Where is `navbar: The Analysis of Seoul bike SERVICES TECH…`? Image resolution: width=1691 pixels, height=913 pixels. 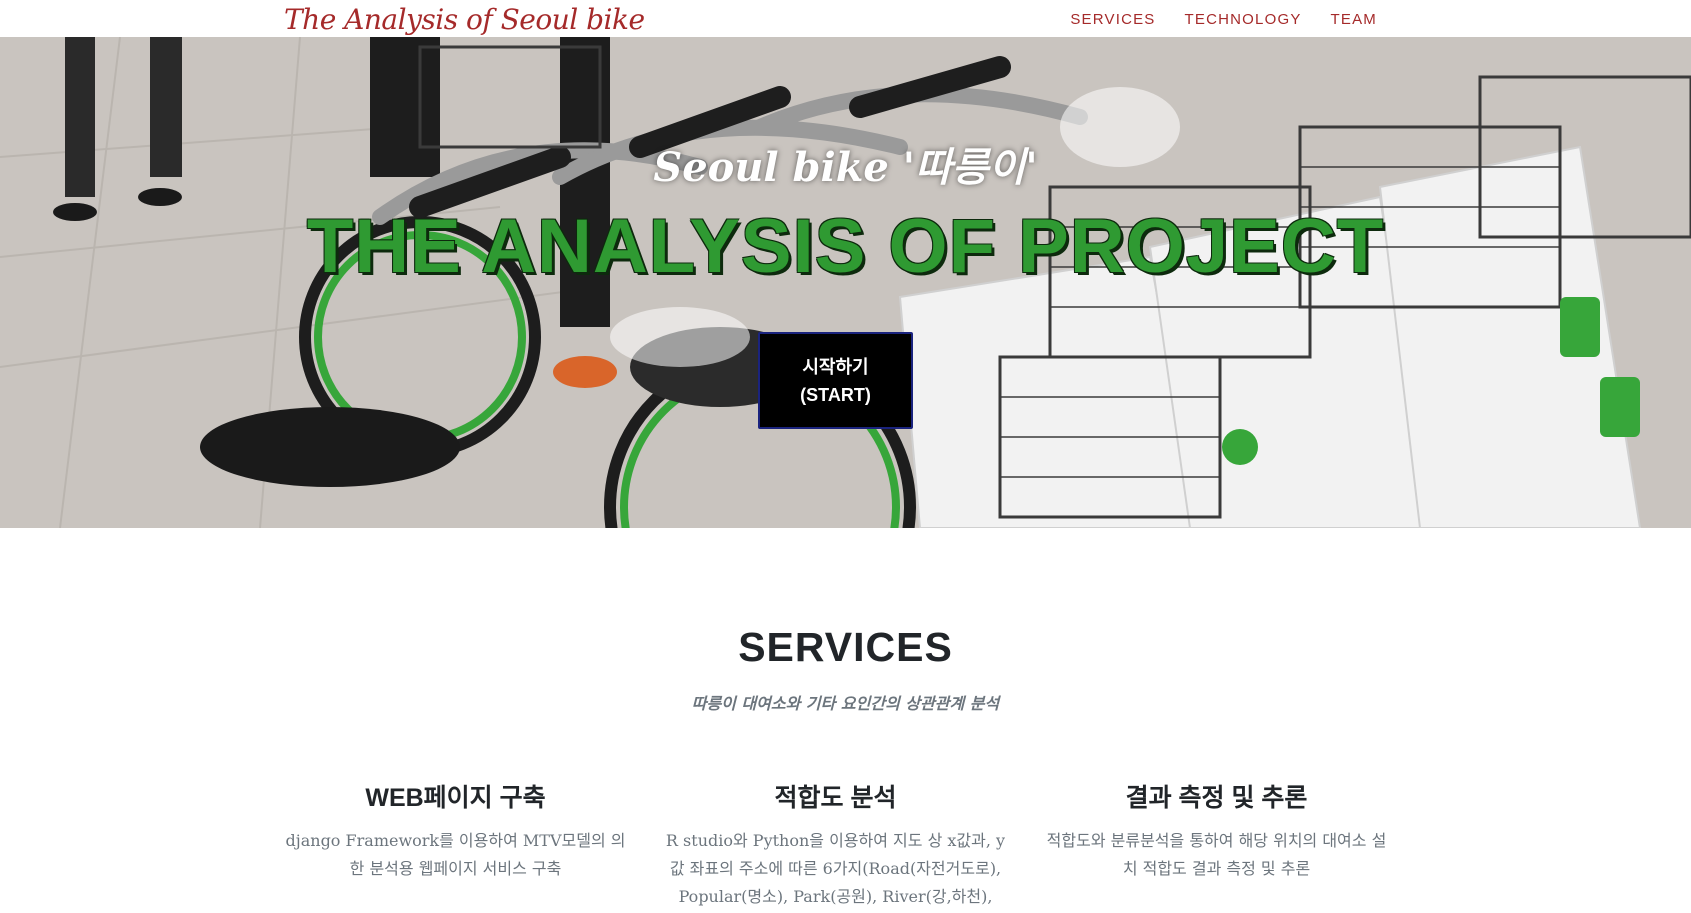
navbar: The Analysis of Seoul bike SERVICES TECH… is located at coordinates (845, 18).